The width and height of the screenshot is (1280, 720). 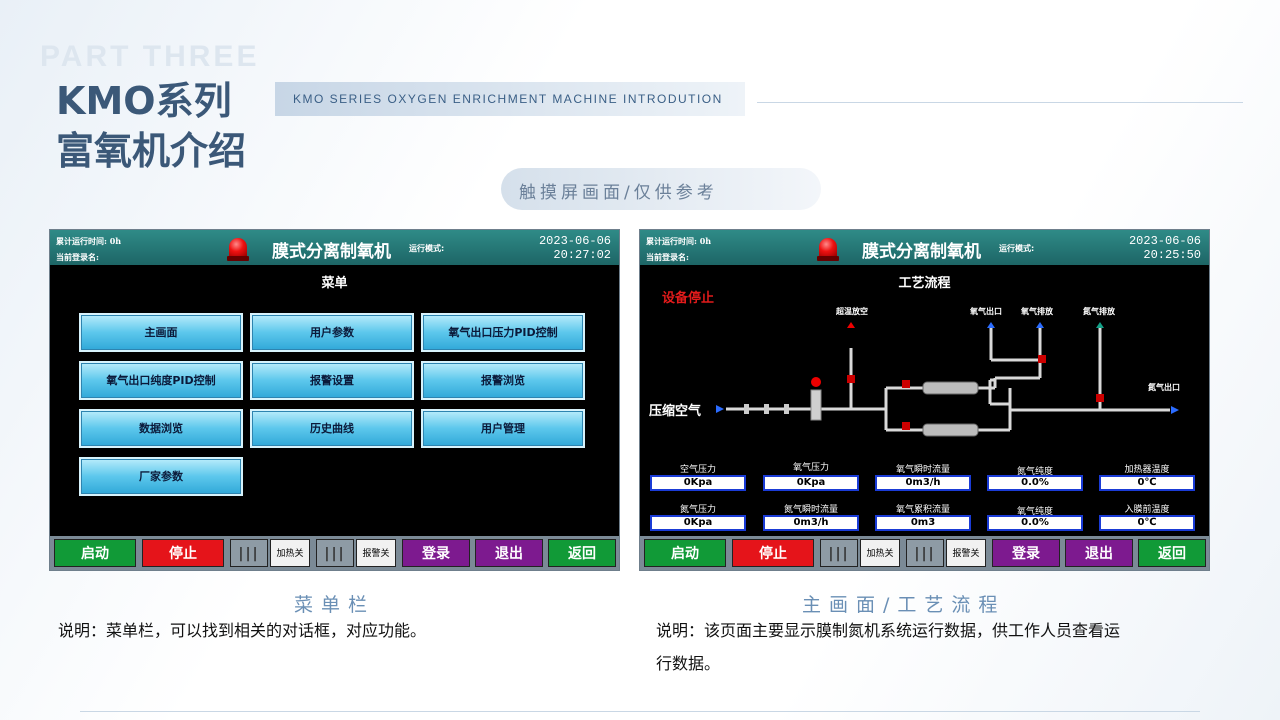 I want to click on n2-outlet-label: 氮气出口, so click(x=1164, y=387).